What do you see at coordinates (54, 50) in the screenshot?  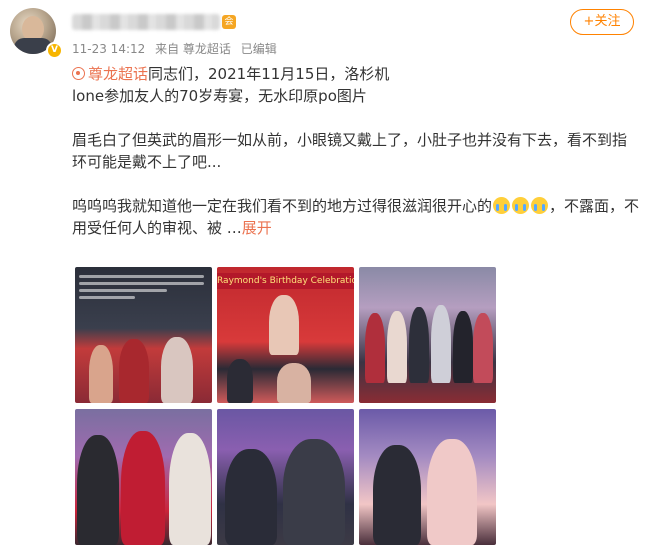 I see `verified-badge-icon: V` at bounding box center [54, 50].